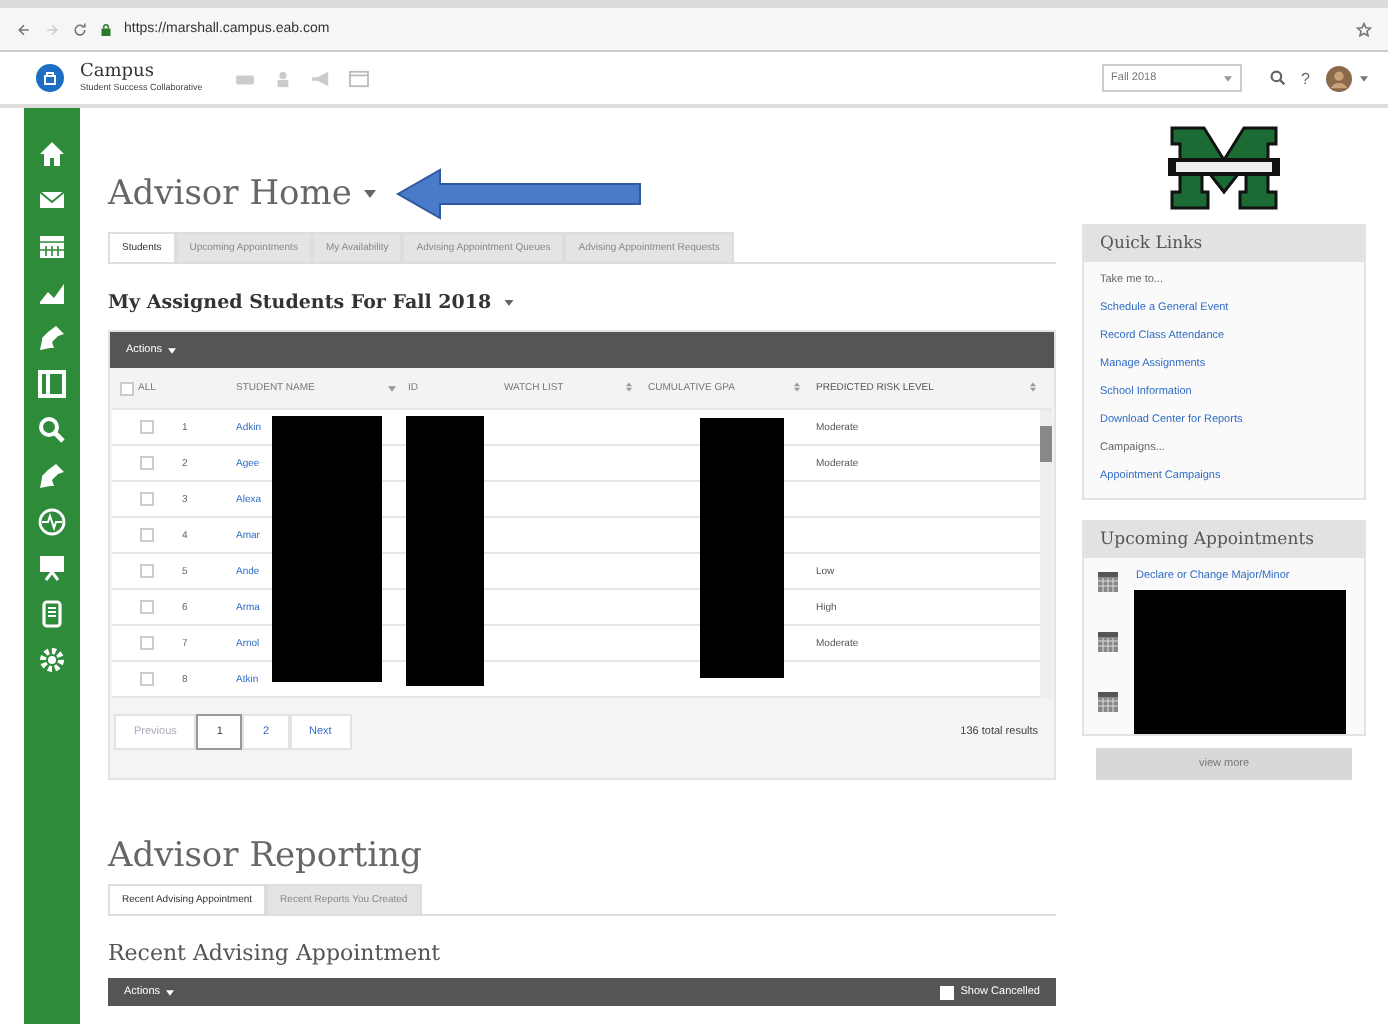 The width and height of the screenshot is (1388, 1024). Describe the element at coordinates (1224, 540) in the screenshot. I see `panel-header: Upcoming Appointments` at that location.